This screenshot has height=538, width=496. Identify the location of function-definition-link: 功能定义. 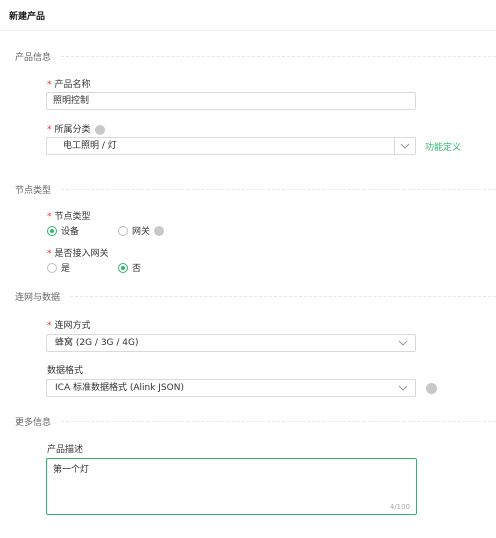
(443, 146).